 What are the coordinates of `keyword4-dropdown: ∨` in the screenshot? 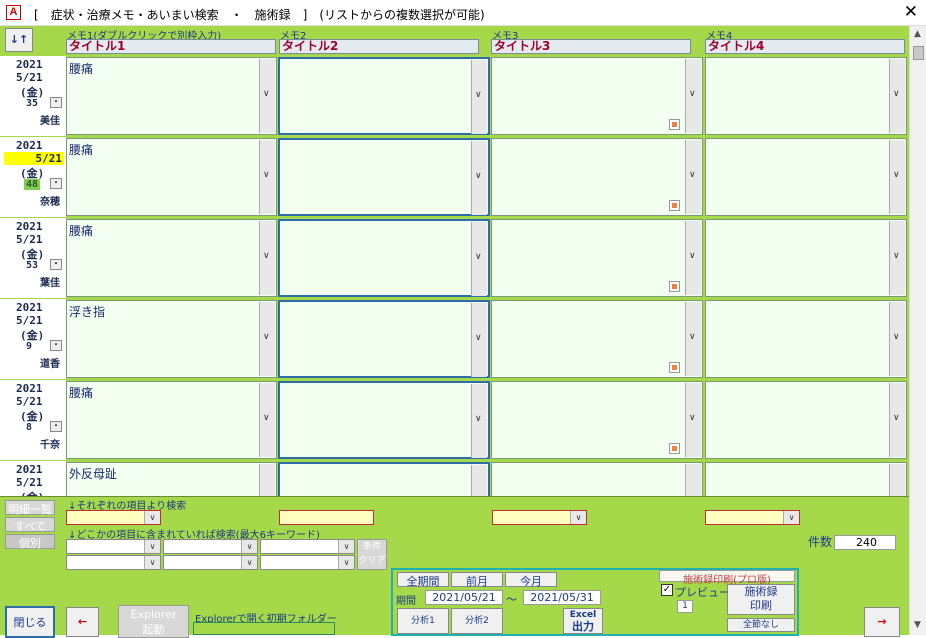 It's located at (113, 562).